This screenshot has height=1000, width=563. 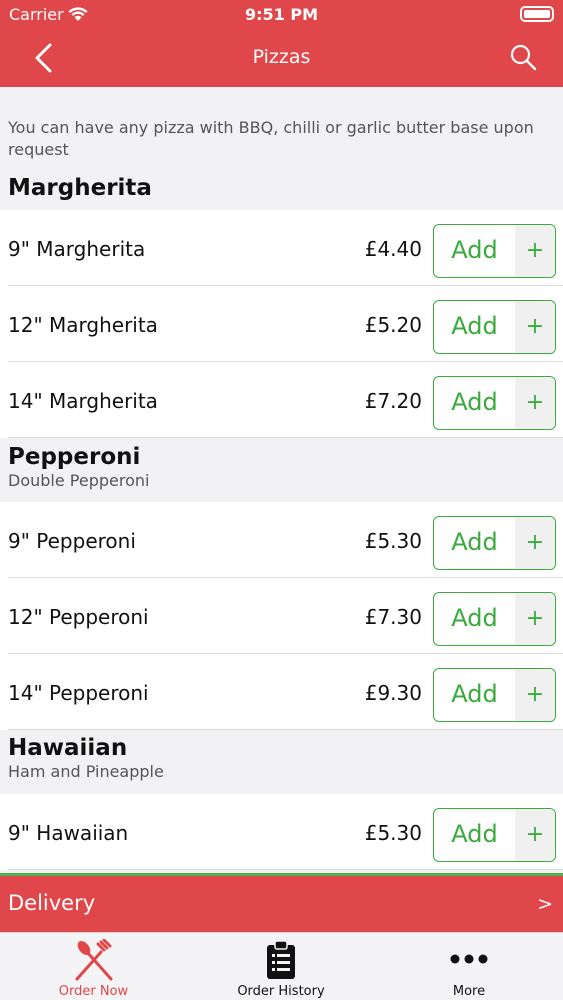 What do you see at coordinates (68, 748) in the screenshot?
I see `section-title: Hawaiian` at bounding box center [68, 748].